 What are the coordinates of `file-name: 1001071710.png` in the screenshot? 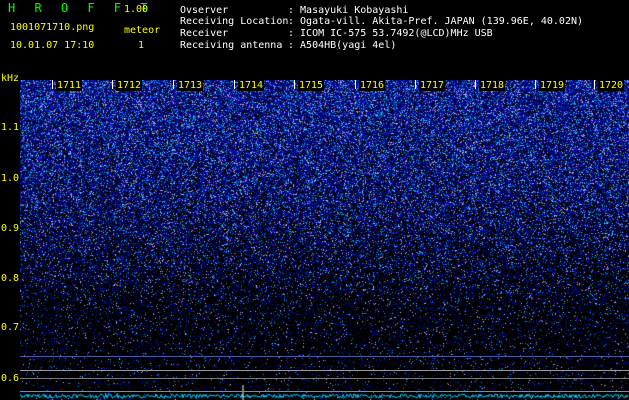 It's located at (52, 27).